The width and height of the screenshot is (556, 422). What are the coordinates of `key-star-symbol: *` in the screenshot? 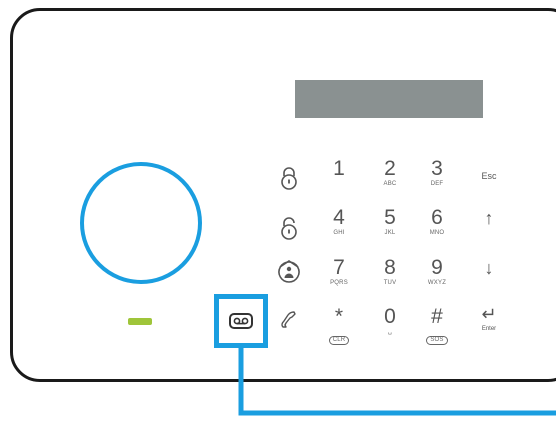 It's located at (339, 316).